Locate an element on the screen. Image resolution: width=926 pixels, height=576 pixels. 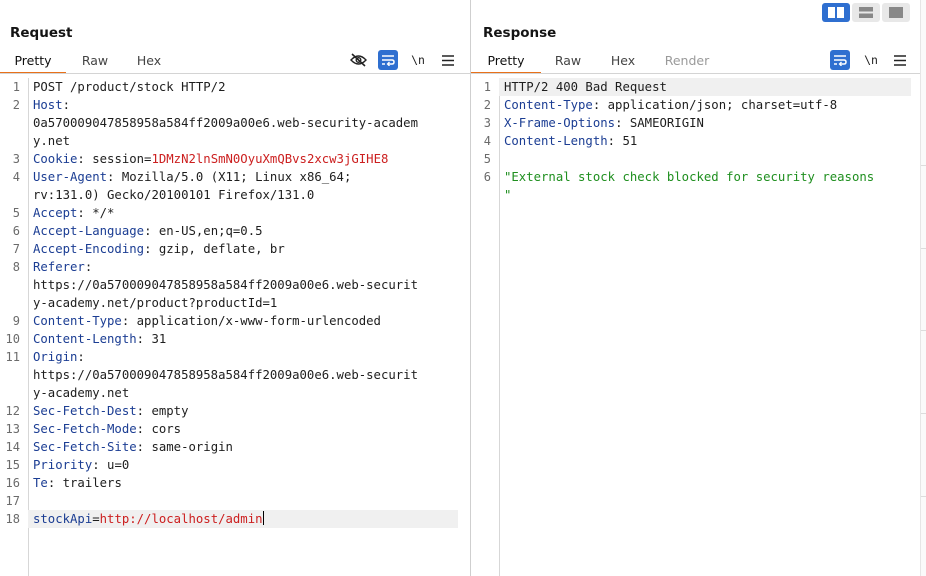
line-content: Accept-Encoding: gzip, deflate, br is located at coordinates (243, 249).